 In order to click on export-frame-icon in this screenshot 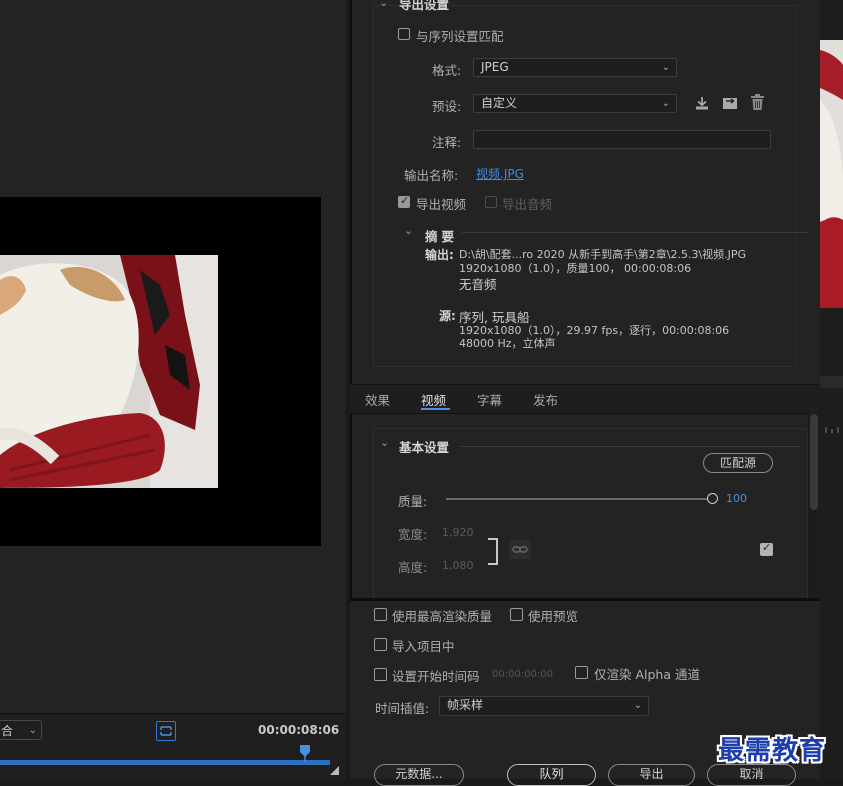, I will do `click(166, 731)`.